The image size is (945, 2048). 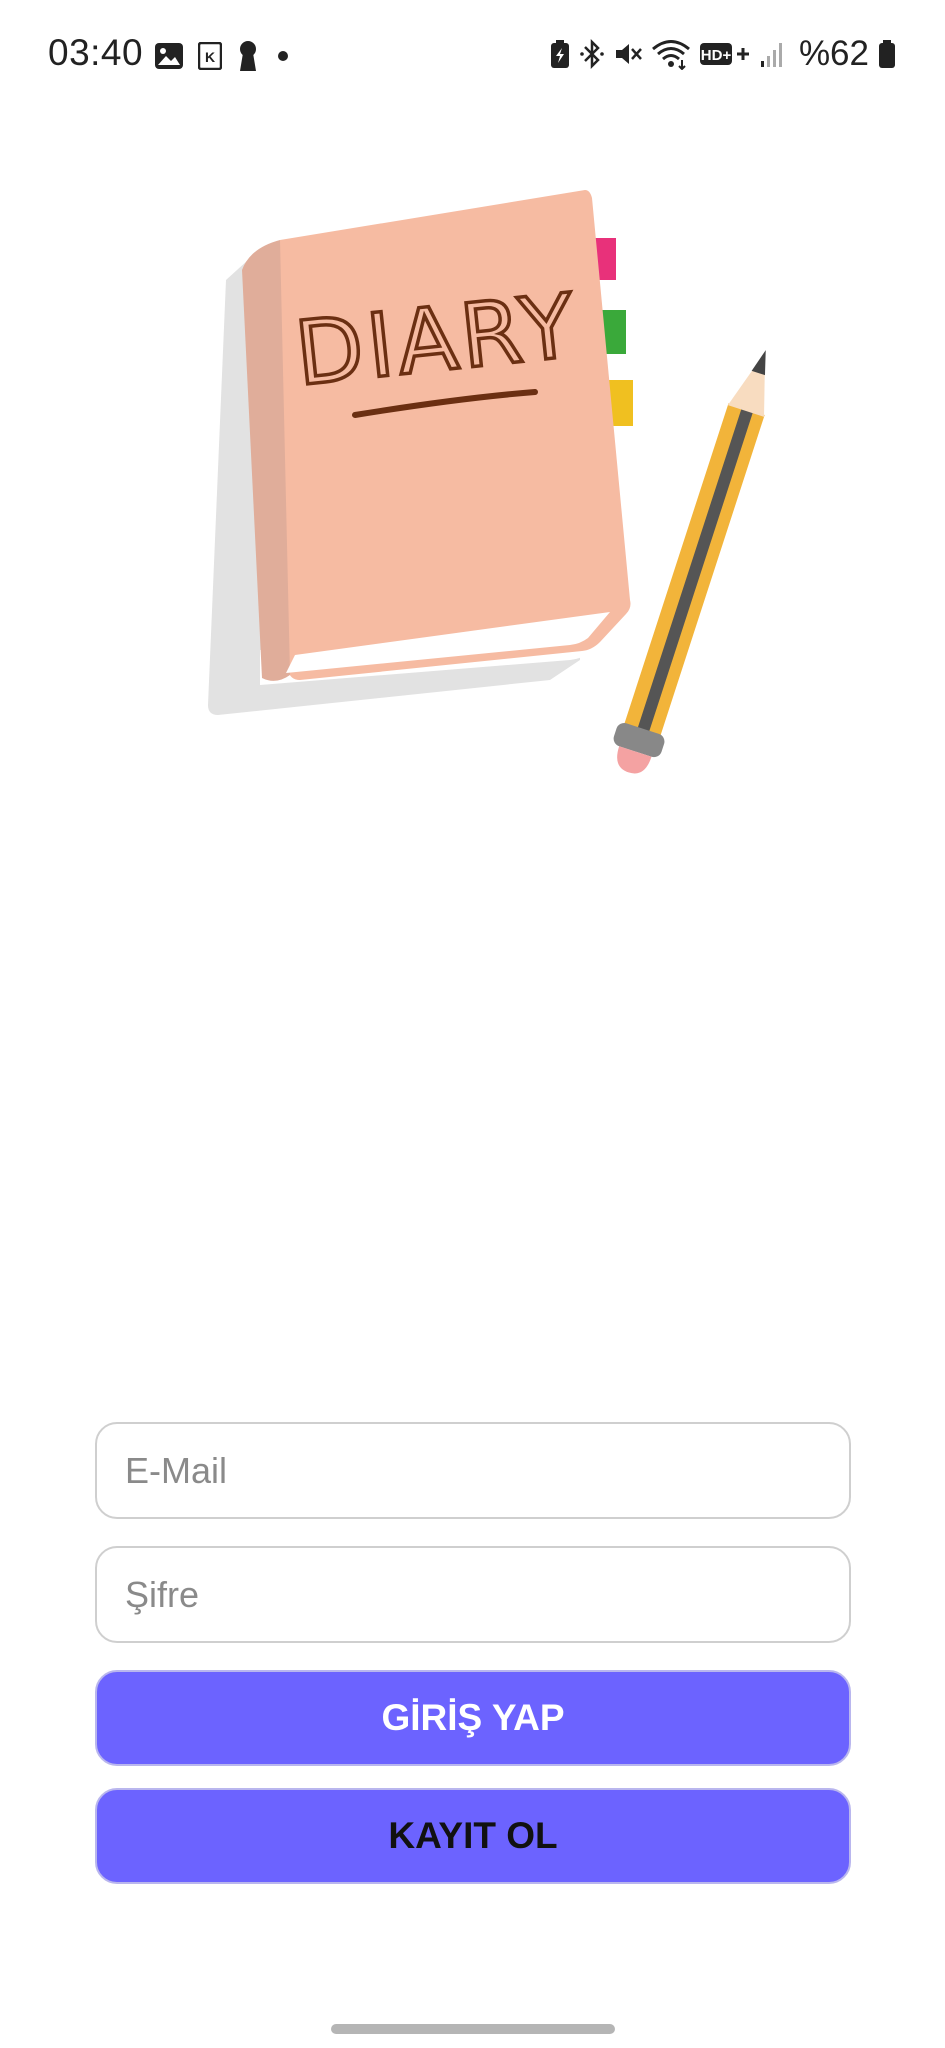 I want to click on svg-text: HD+, so click(x=716, y=55).